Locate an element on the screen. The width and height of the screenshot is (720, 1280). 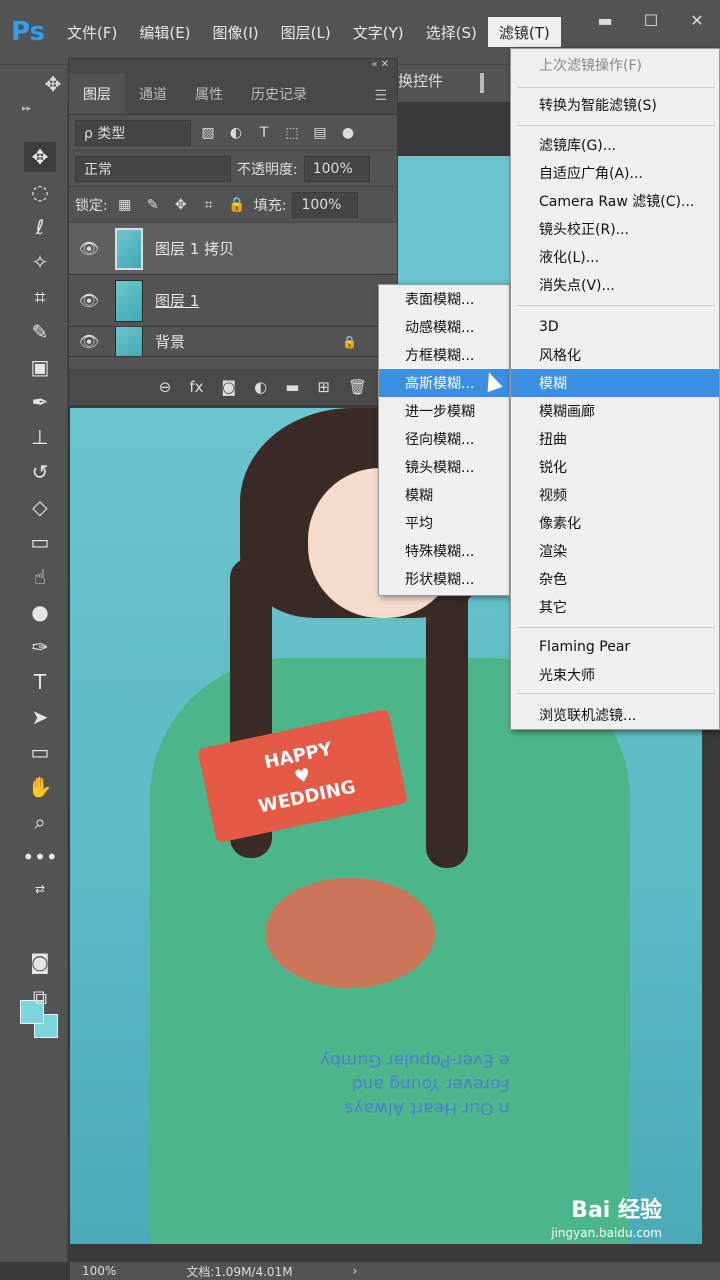
smudge-tool-icon: ☝ is located at coordinates (40, 577).